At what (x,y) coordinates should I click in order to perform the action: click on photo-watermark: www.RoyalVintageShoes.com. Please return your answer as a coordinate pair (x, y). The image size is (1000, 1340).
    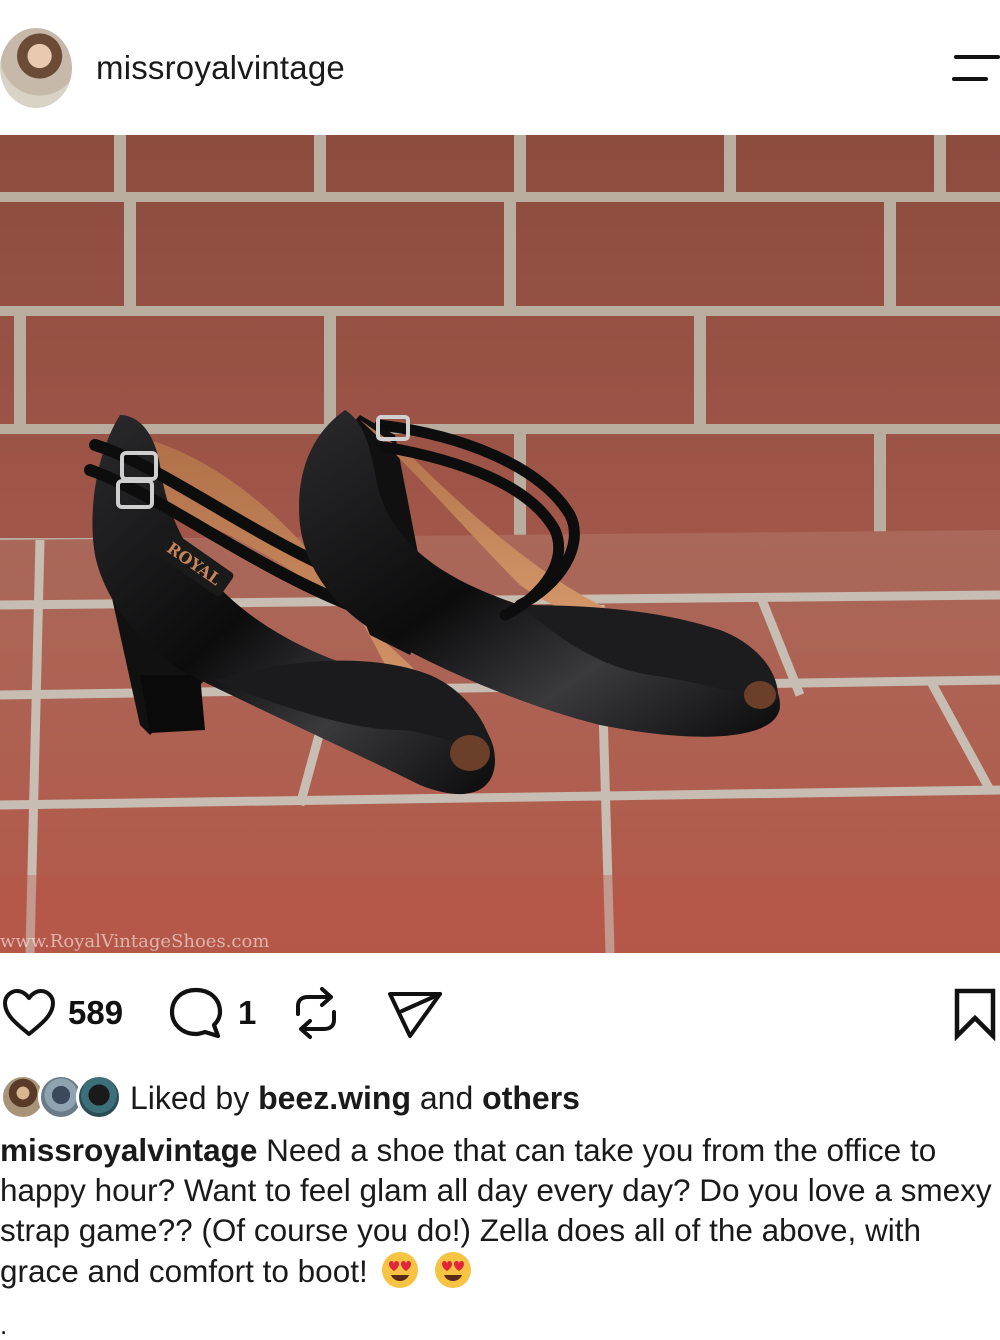
    Looking at the image, I should click on (134, 941).